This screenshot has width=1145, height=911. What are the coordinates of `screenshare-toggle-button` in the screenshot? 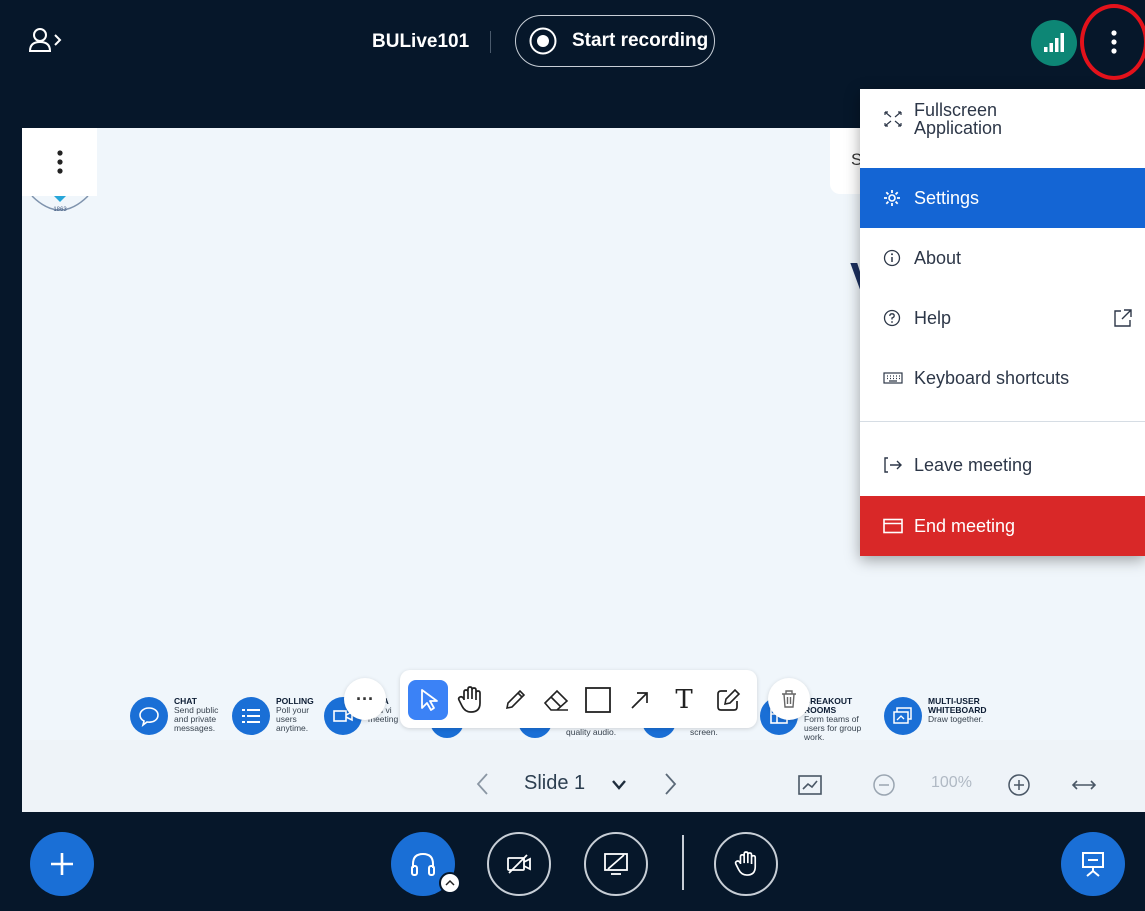 It's located at (616, 864).